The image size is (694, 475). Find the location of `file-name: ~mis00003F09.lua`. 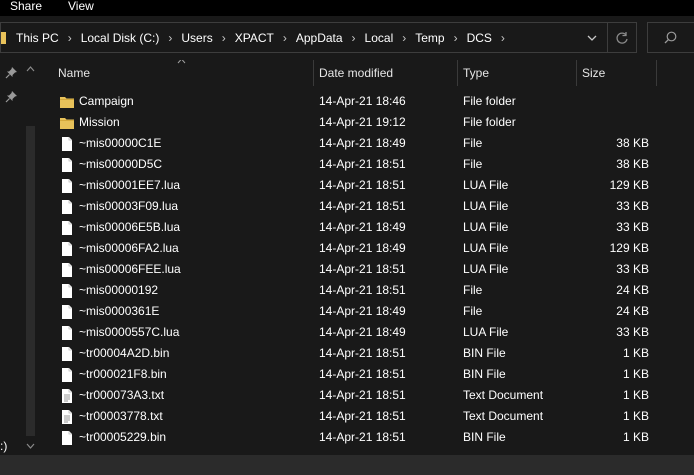

file-name: ~mis00003F09.lua is located at coordinates (129, 206).